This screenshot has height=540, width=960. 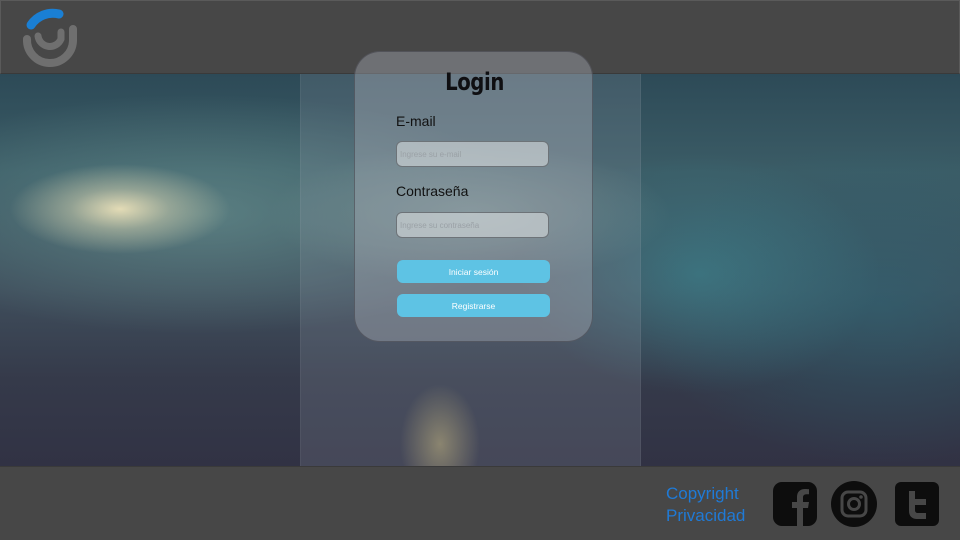 I want to click on copyright-link: Copyright, so click(x=705, y=494).